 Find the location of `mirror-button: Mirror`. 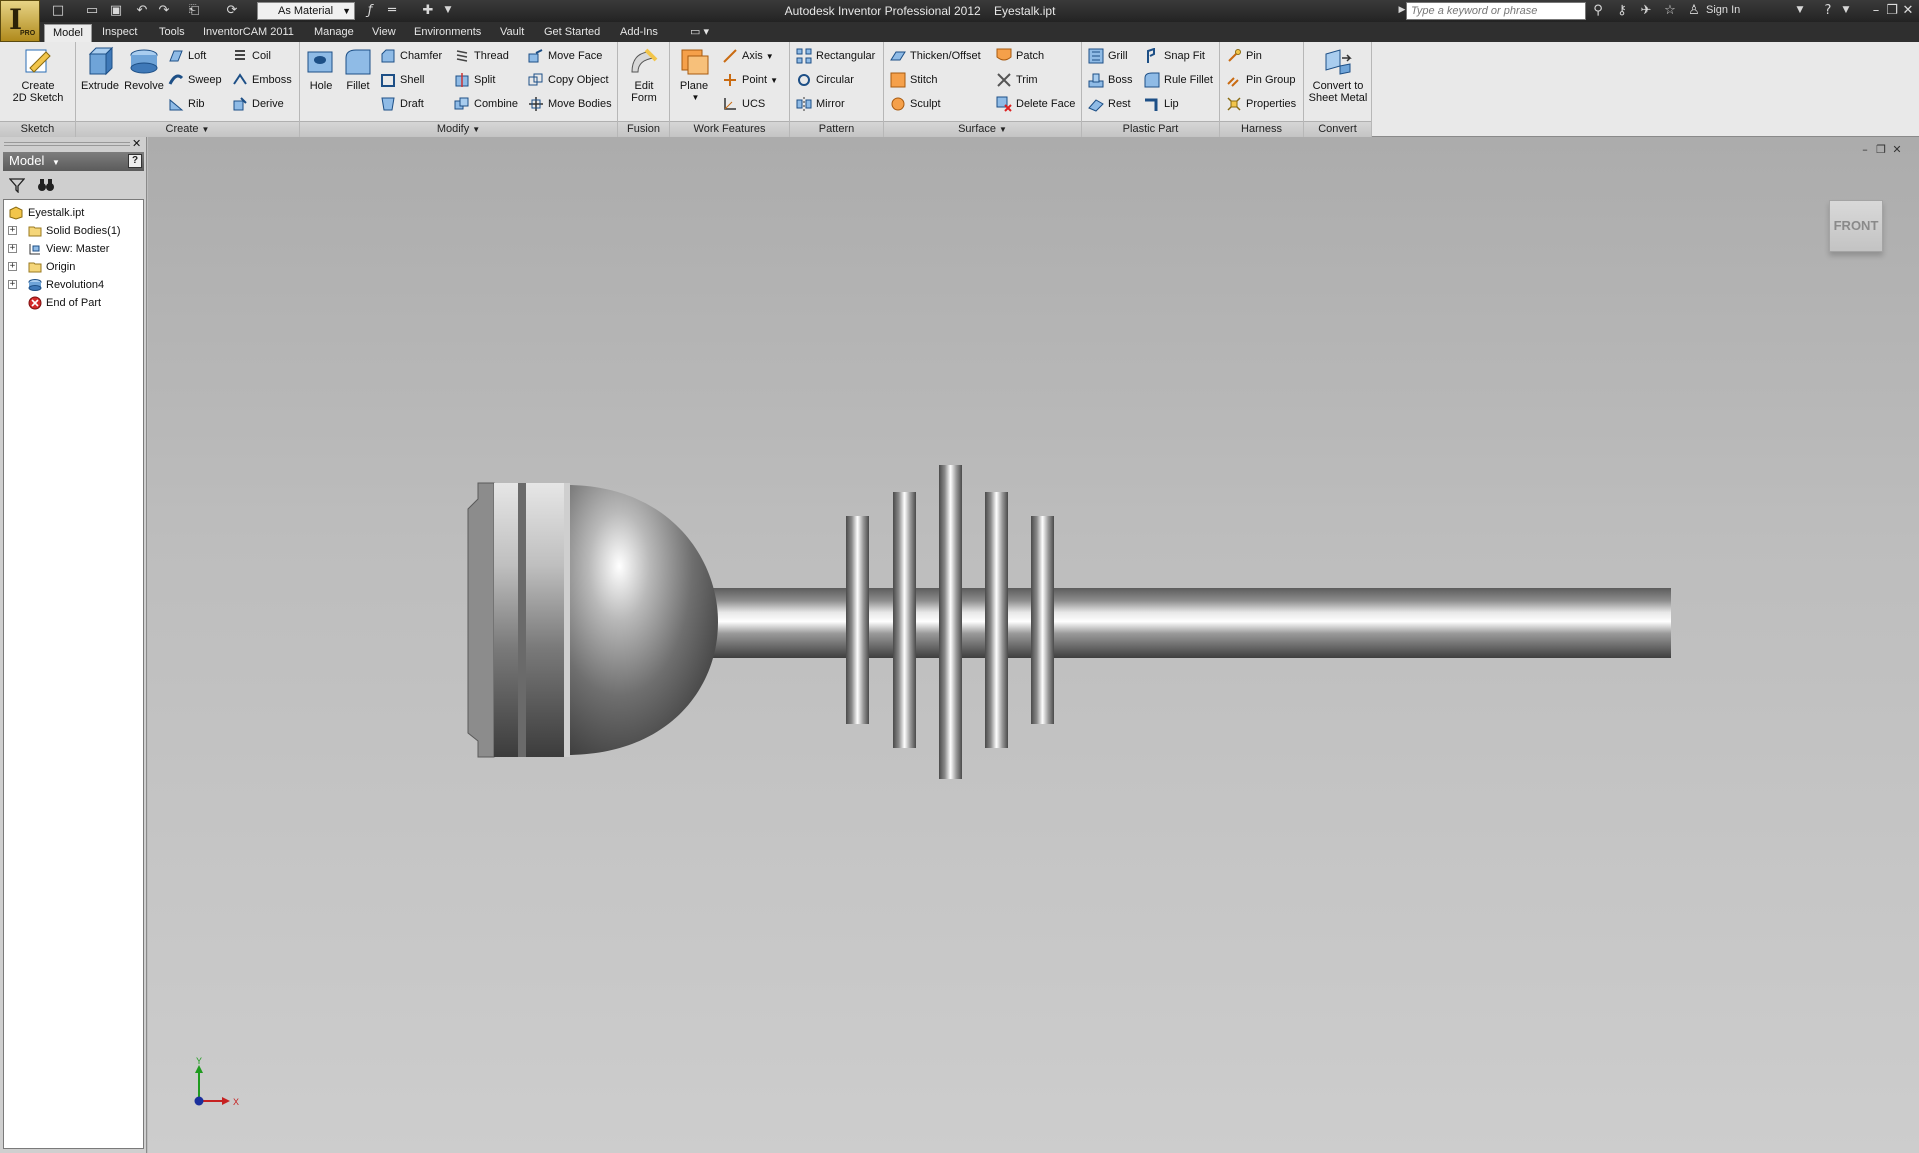

mirror-button: Mirror is located at coordinates (820, 104).